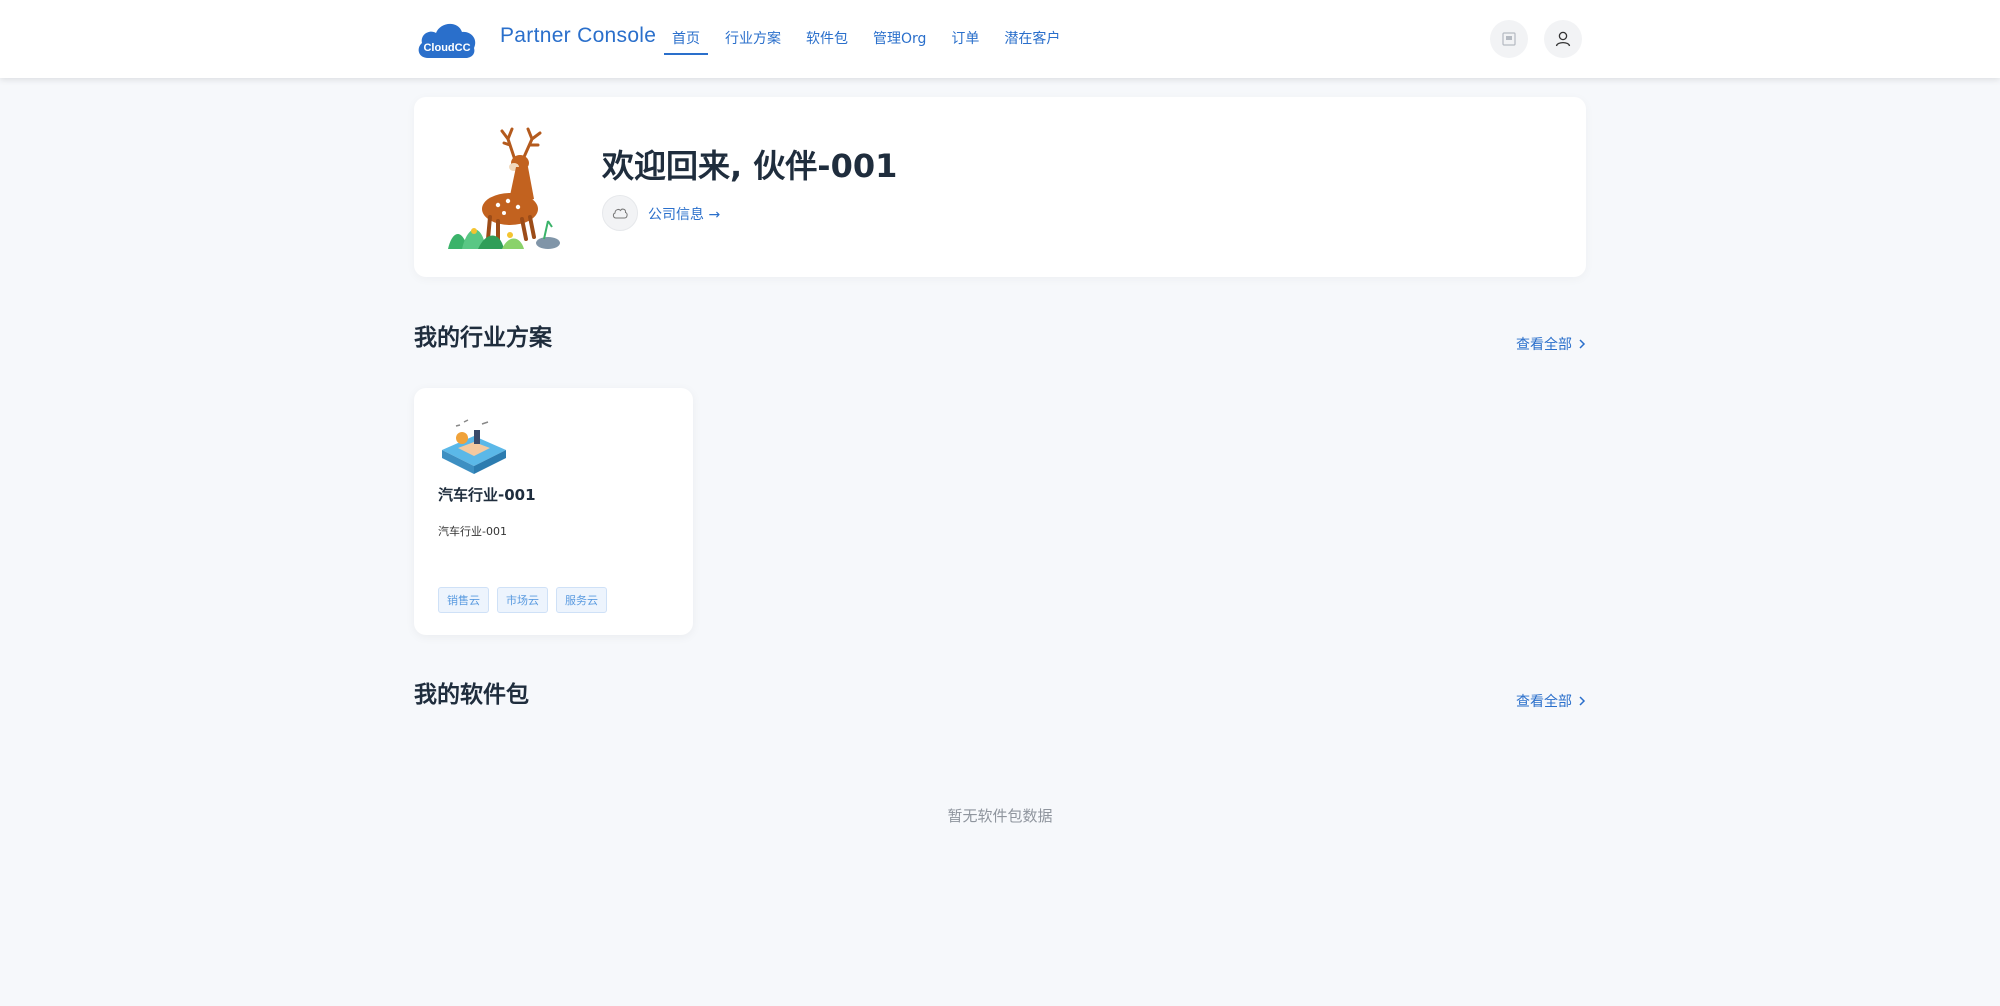 This screenshot has width=2000, height=1006. What do you see at coordinates (463, 600) in the screenshot?
I see `tag-sales-cloud: 销售云` at bounding box center [463, 600].